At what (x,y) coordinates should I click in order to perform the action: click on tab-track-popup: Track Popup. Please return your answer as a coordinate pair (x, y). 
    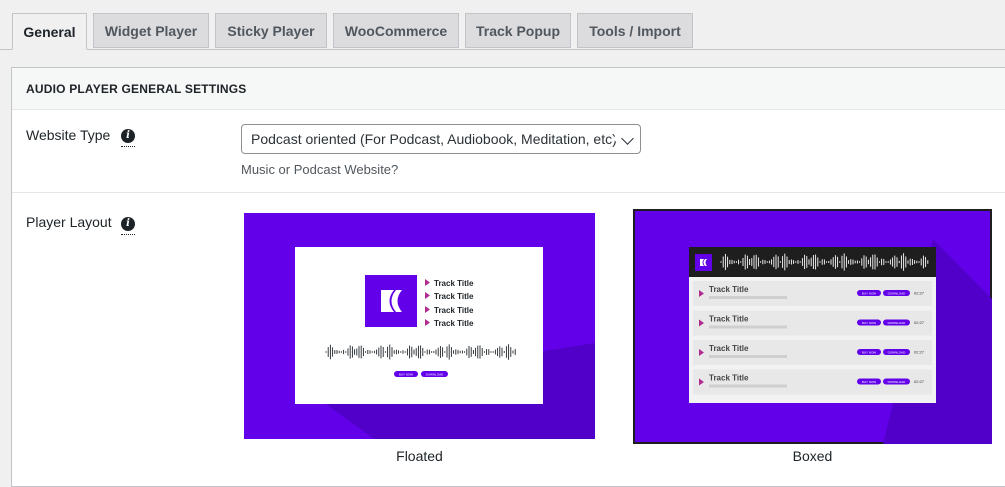
    Looking at the image, I should click on (518, 30).